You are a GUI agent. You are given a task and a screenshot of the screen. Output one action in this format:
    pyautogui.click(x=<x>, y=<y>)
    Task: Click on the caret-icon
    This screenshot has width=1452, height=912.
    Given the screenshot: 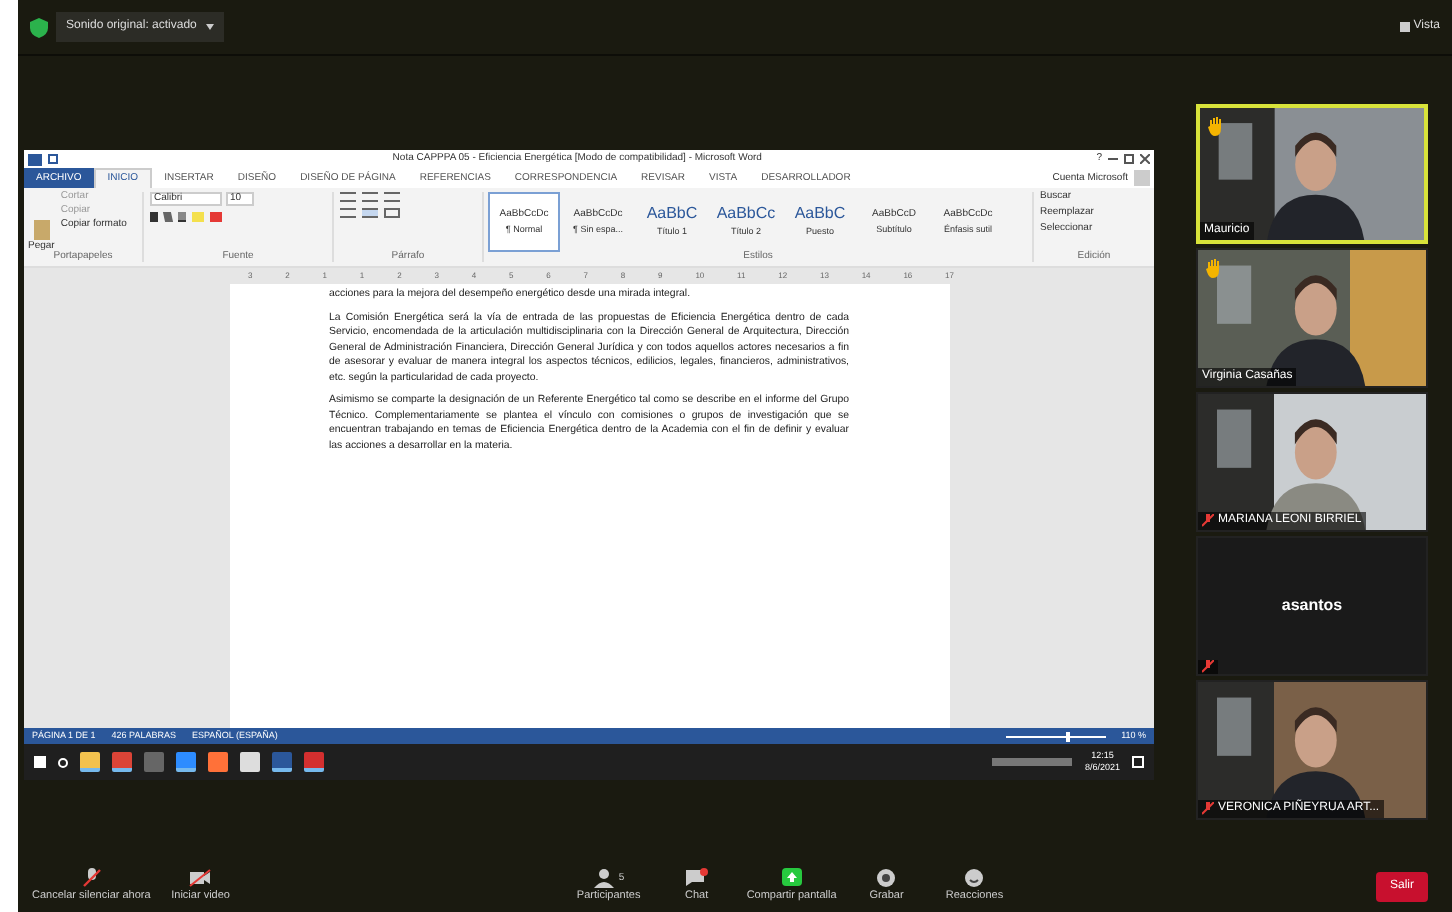 What is the action you would take?
    pyautogui.click(x=210, y=27)
    